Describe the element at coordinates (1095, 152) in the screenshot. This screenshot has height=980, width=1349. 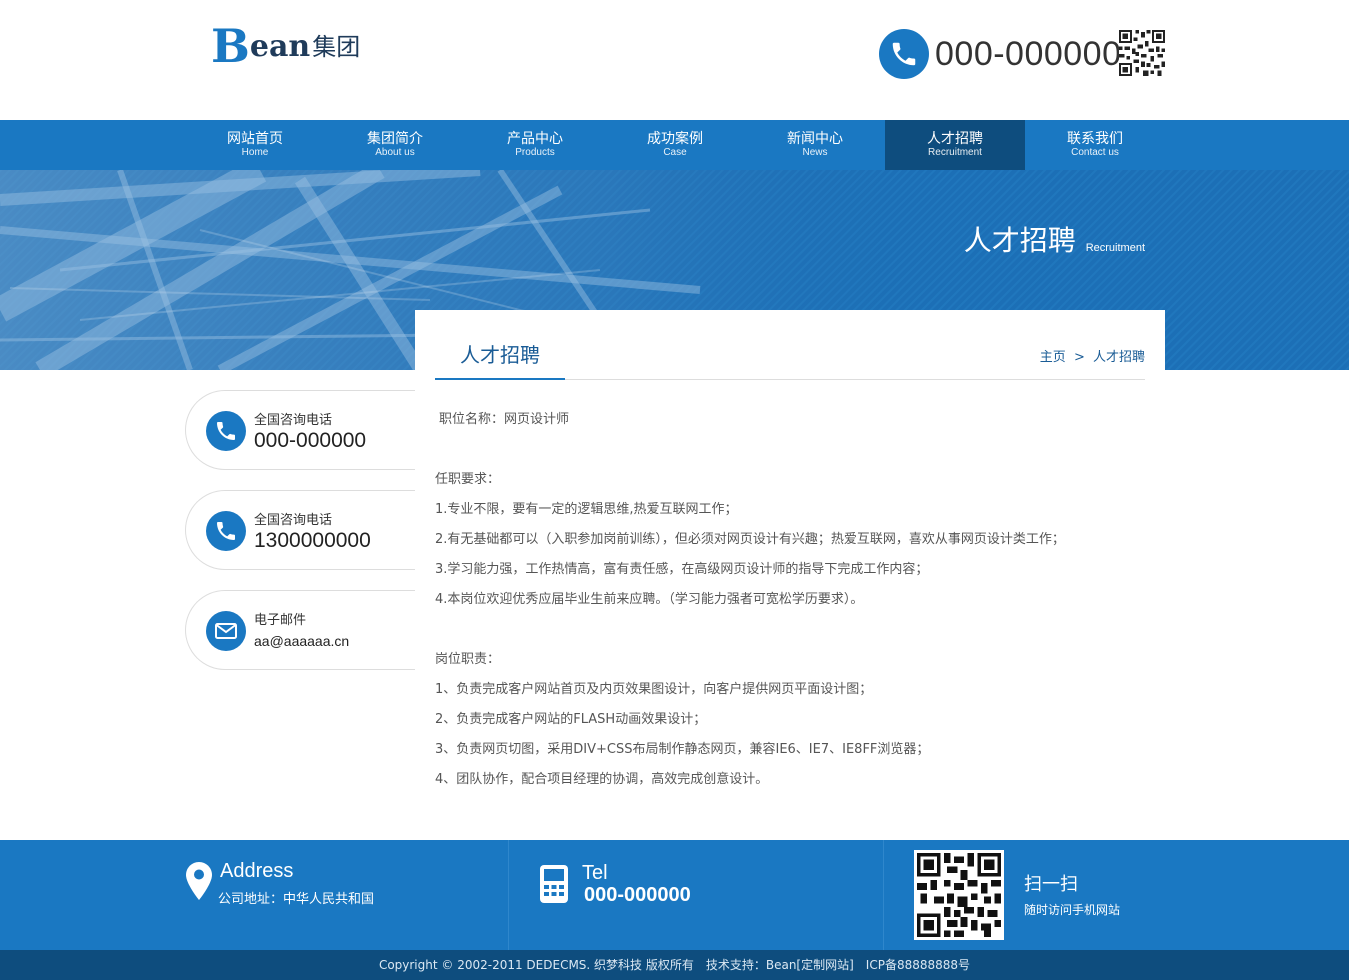
I see `nav-item-sublabel: Contact us` at that location.